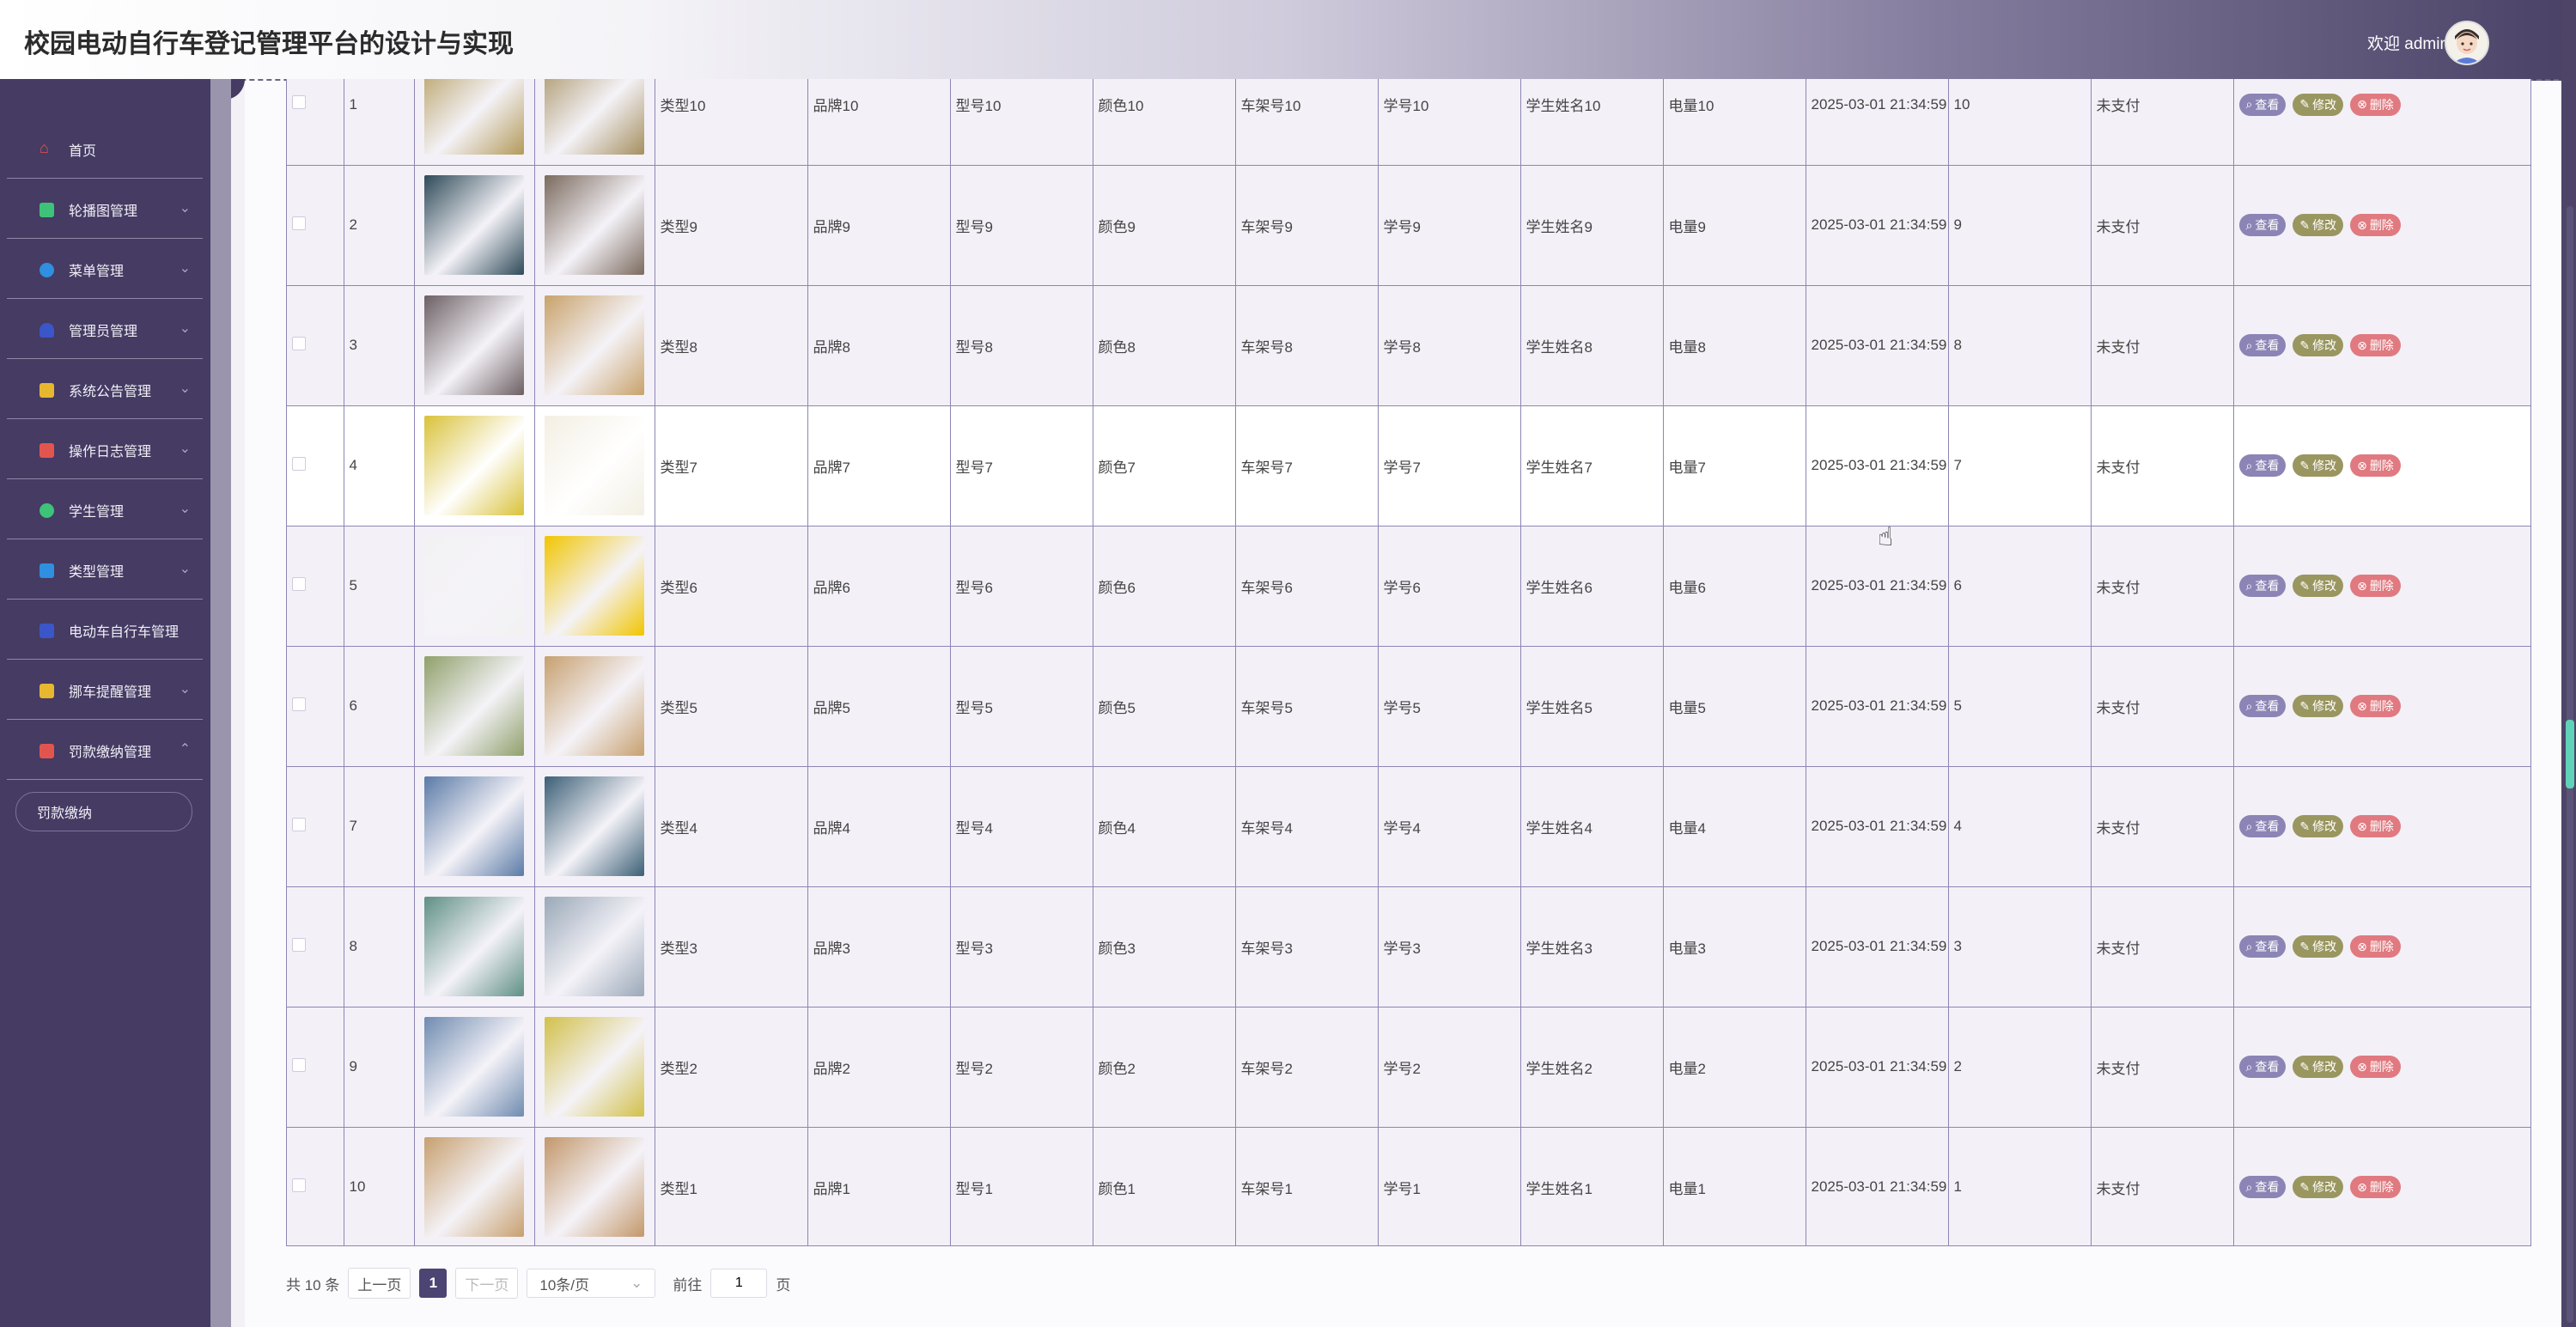  What do you see at coordinates (487, 1283) in the screenshot?
I see `next-page-button: 下一页` at bounding box center [487, 1283].